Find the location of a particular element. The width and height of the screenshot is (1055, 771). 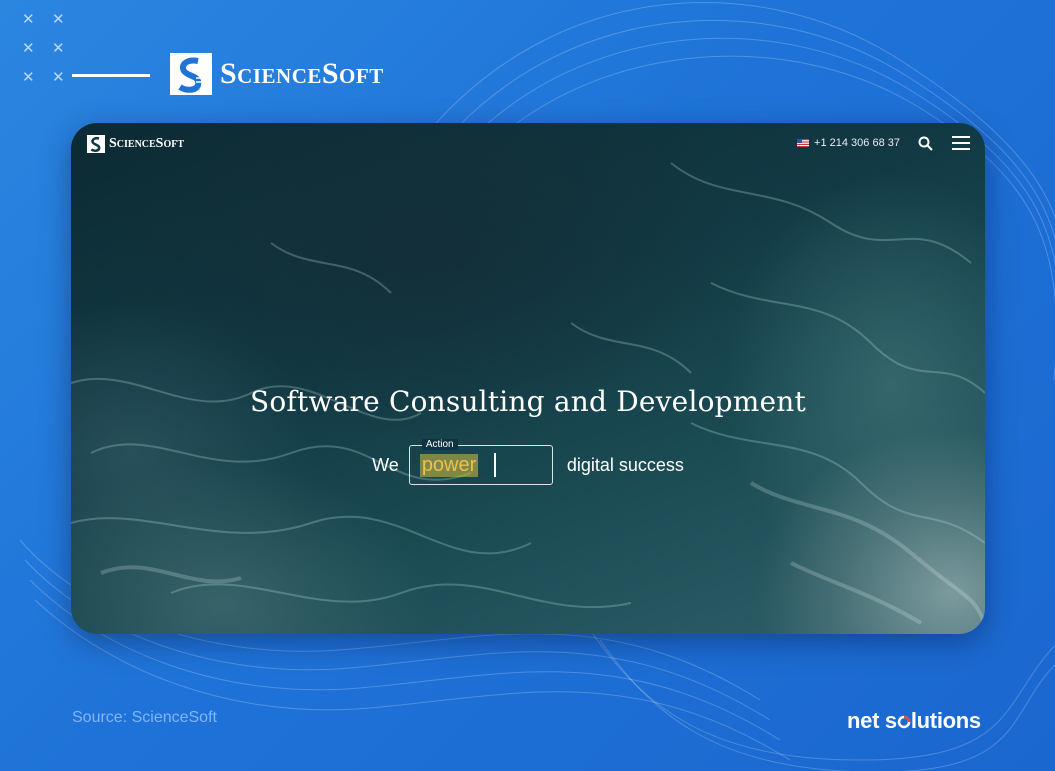

hero-tagline: We Action power digital success is located at coordinates (528, 462).